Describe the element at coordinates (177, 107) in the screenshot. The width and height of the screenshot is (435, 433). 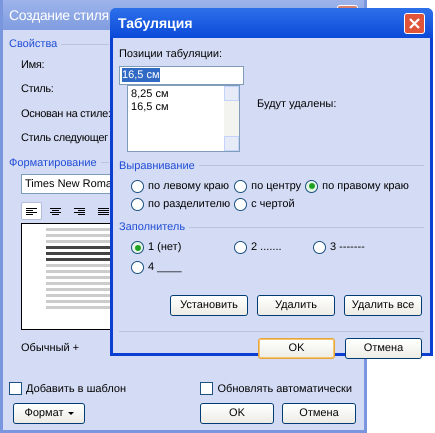
I see `list-item: 16,5 см` at that location.